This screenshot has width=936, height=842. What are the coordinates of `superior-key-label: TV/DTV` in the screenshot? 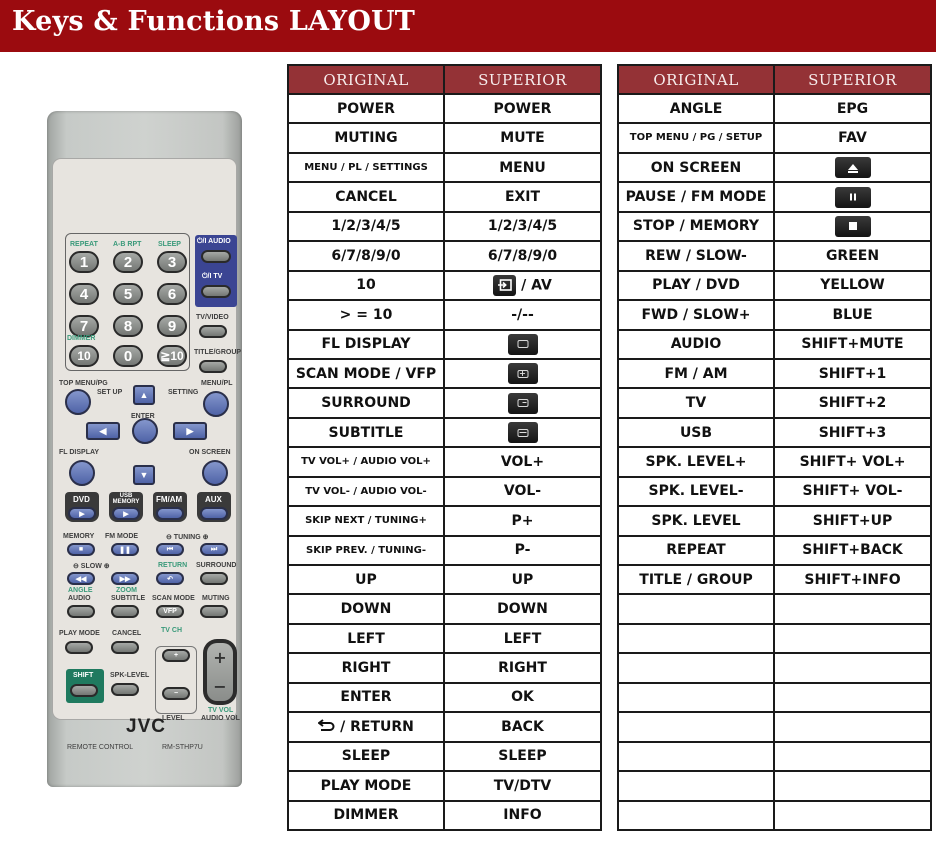 It's located at (522, 785).